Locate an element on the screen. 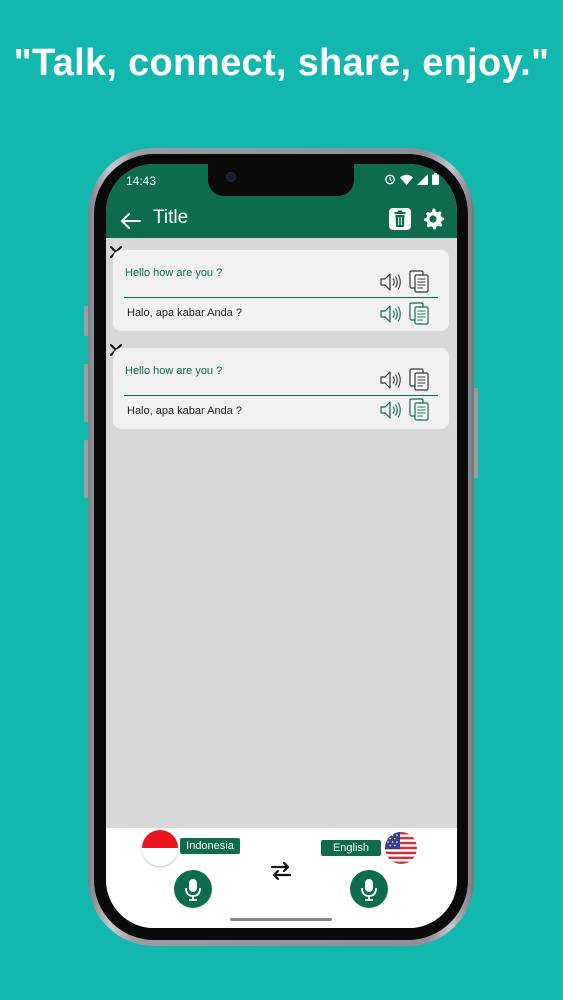 The height and width of the screenshot is (1000, 563). source-microphone-button is located at coordinates (193, 889).